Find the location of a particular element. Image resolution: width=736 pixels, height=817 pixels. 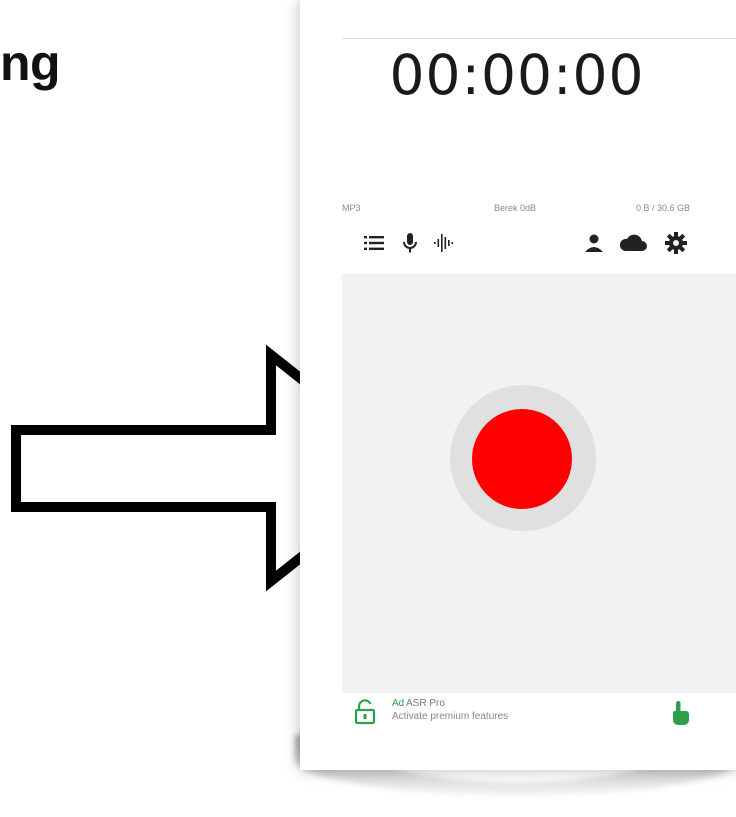

toolbar is located at coordinates (539, 245).